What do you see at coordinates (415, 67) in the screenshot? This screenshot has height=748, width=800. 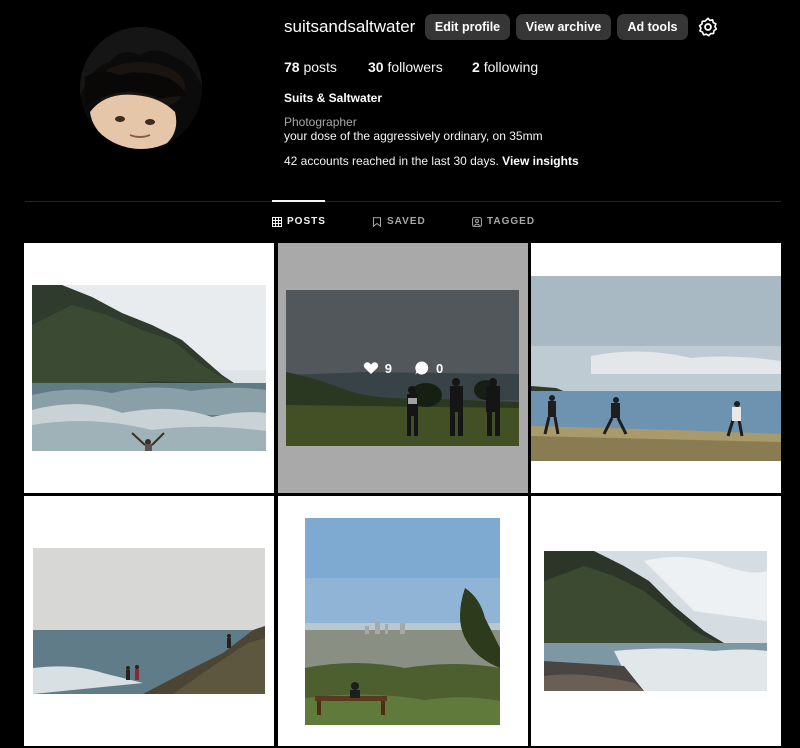 I see `followers-label: followers` at bounding box center [415, 67].